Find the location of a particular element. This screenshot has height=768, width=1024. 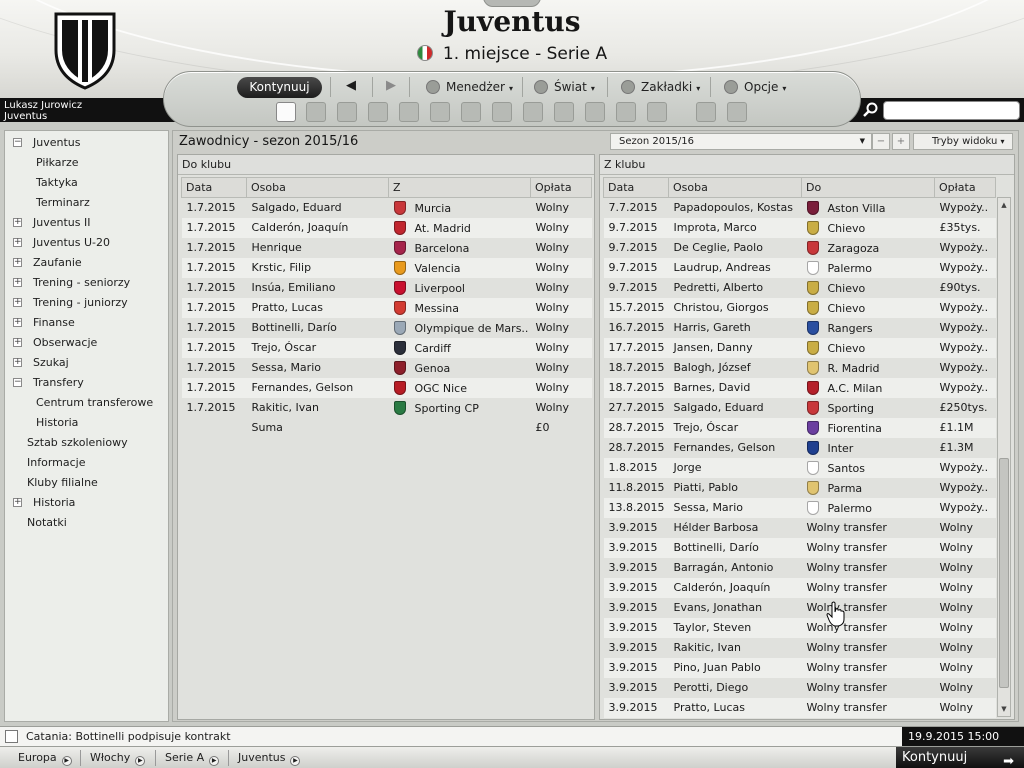

cell-club: Rangers is located at coordinates (868, 328).